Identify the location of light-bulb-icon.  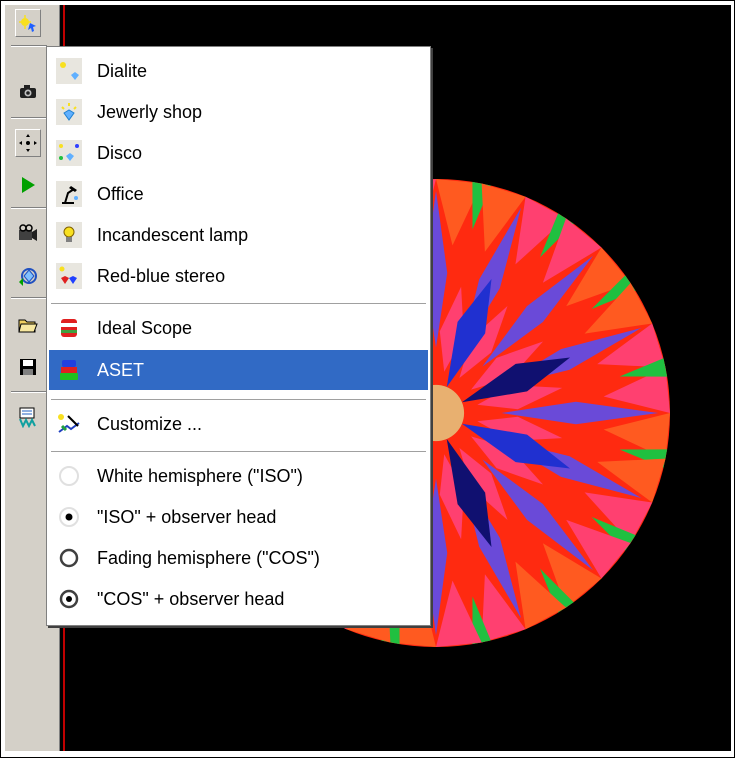
(69, 235).